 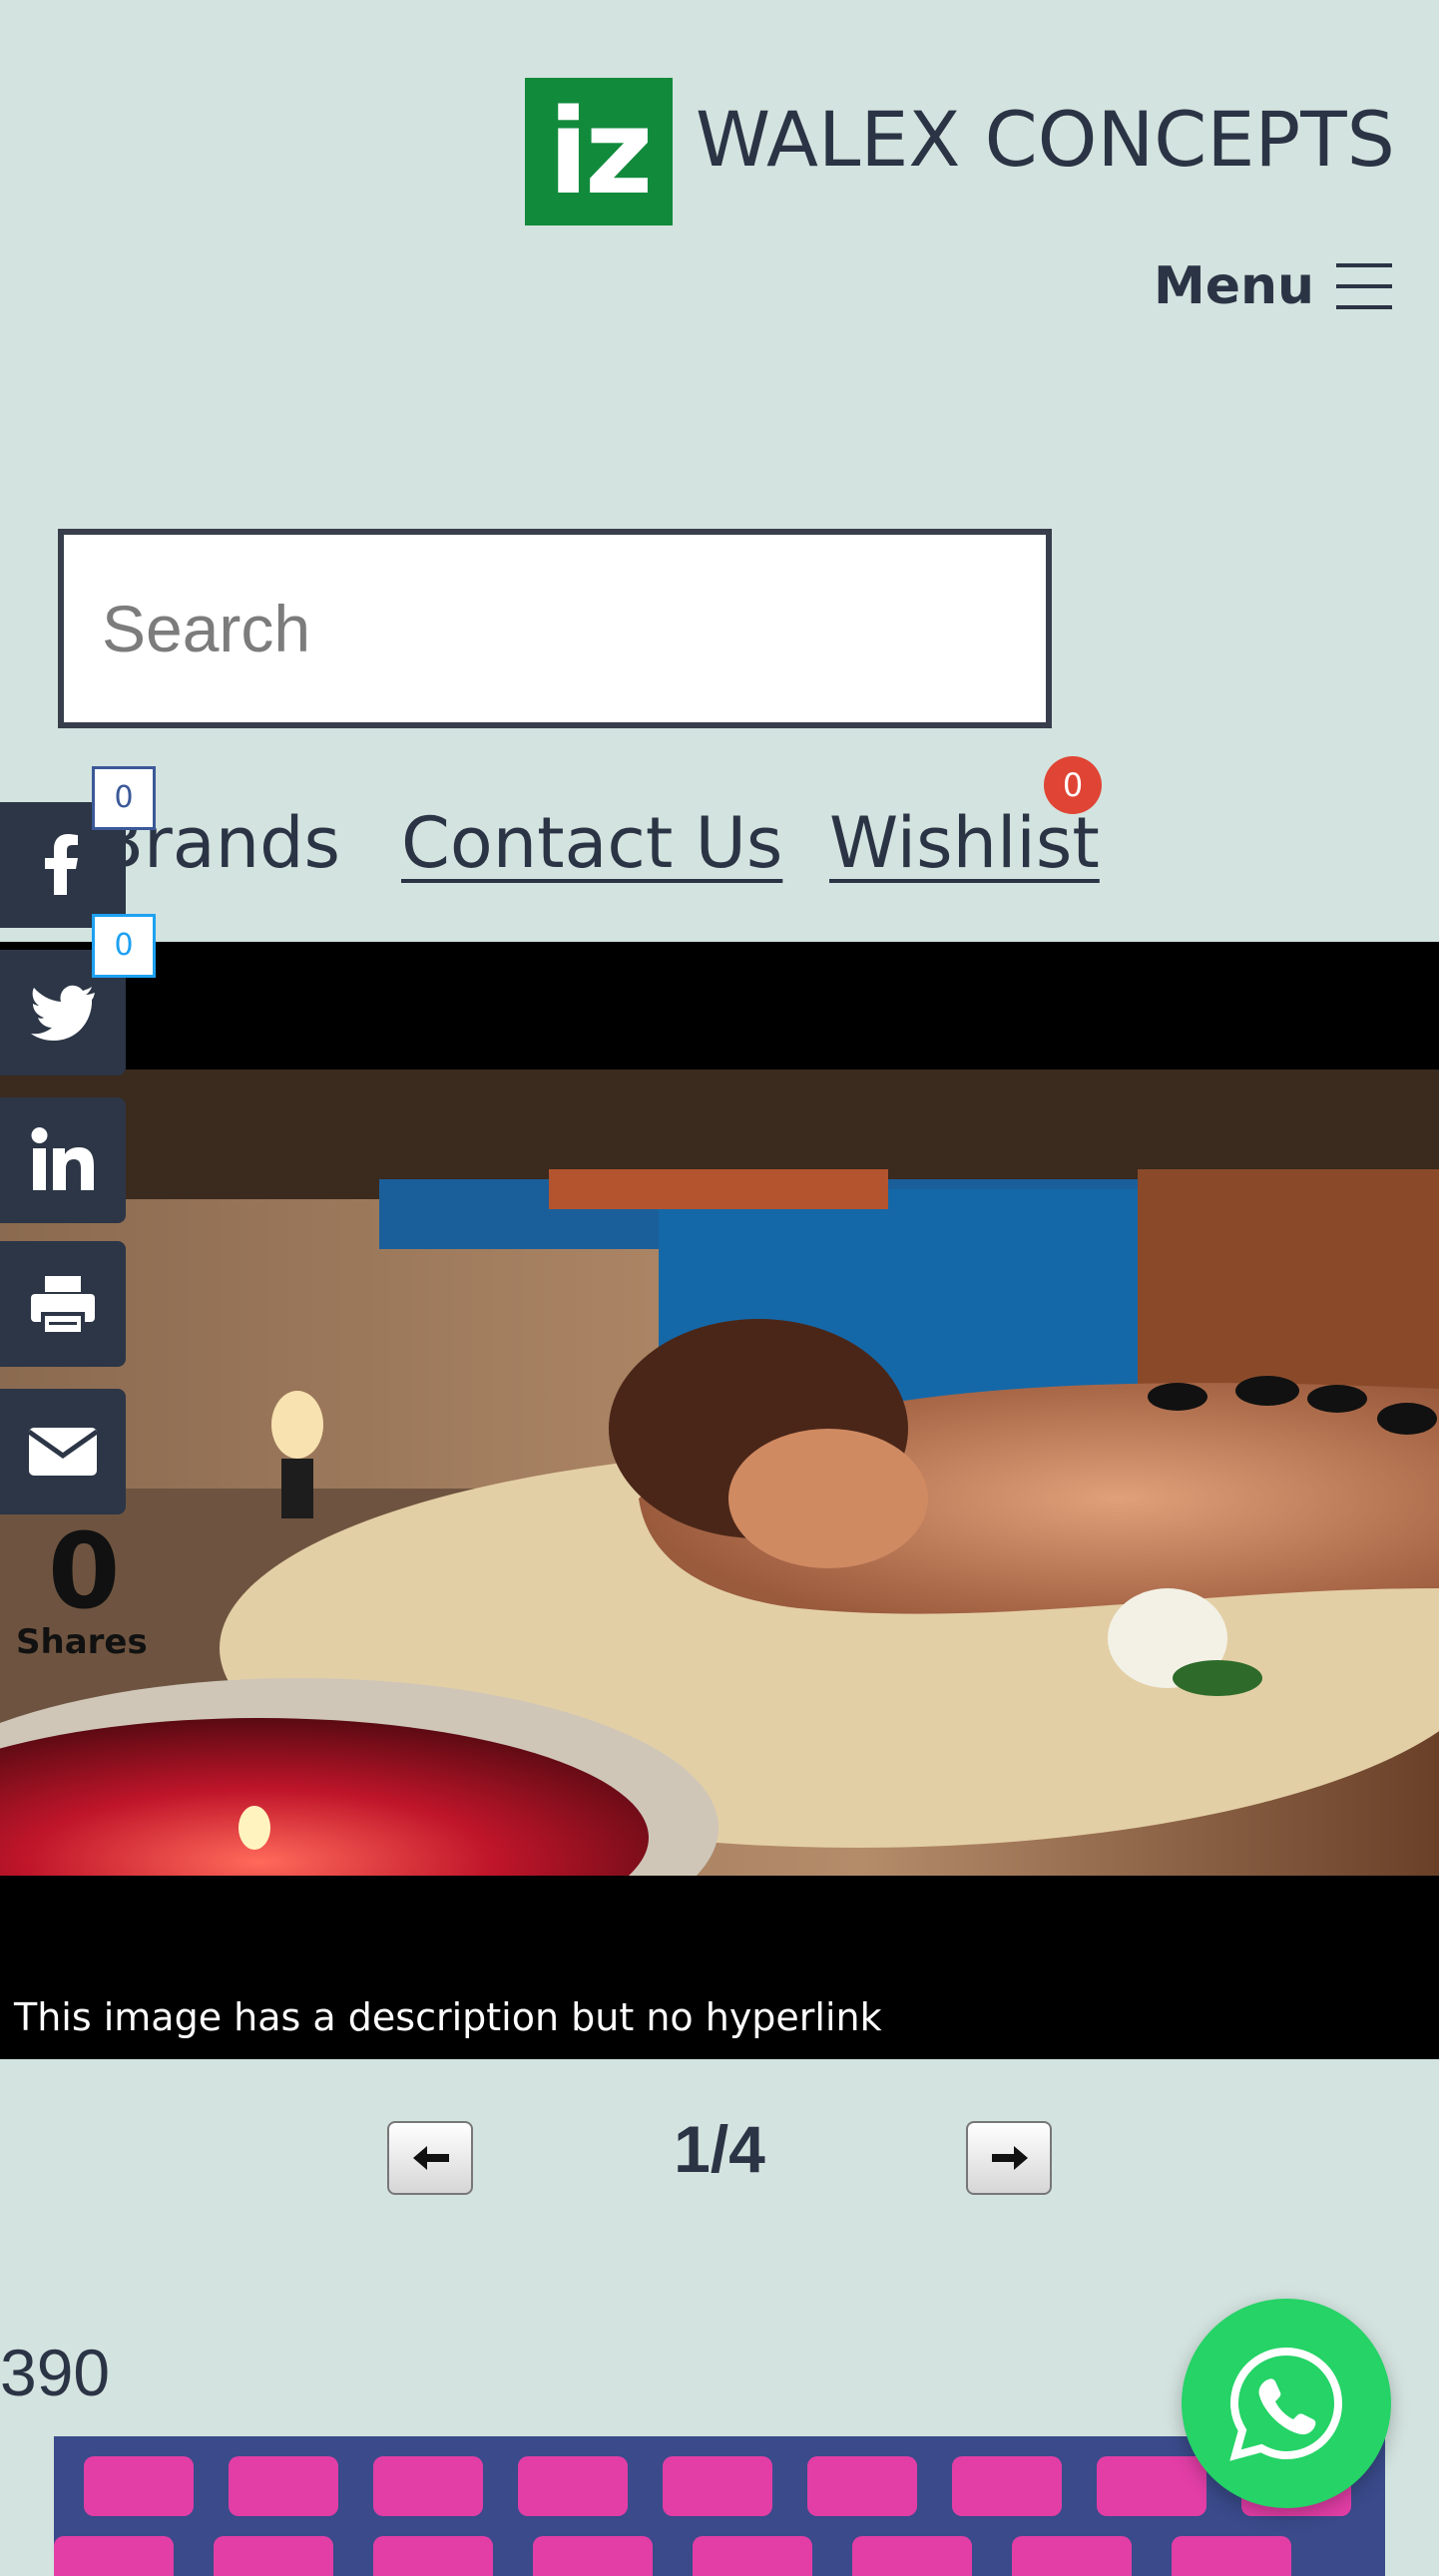 What do you see at coordinates (591, 843) in the screenshot?
I see `nav-link-contact-us: Contact Us` at bounding box center [591, 843].